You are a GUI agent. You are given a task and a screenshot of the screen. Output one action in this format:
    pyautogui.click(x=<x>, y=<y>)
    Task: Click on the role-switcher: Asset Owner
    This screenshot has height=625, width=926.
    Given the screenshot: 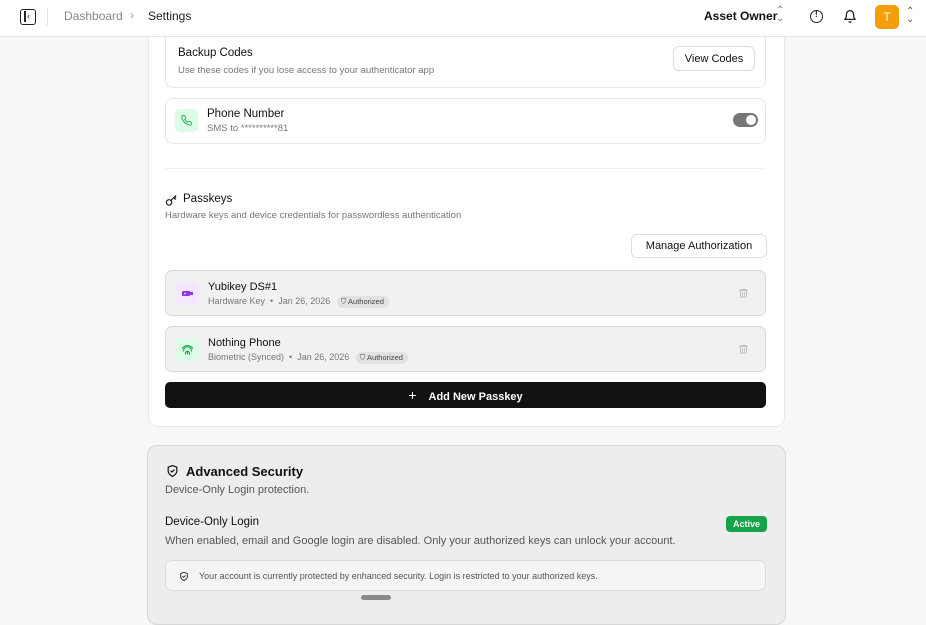 What is the action you would take?
    pyautogui.click(x=740, y=16)
    